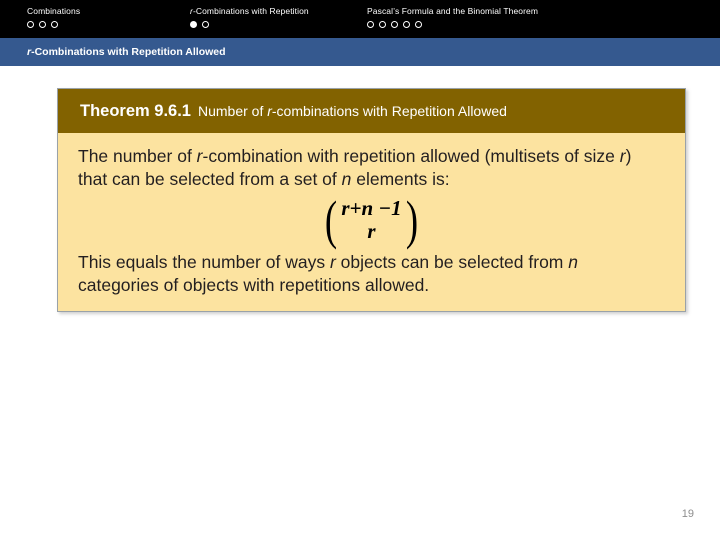 The width and height of the screenshot is (720, 540). Describe the element at coordinates (452, 24) in the screenshot. I see `nav-progress-dots-pascals-formula` at that location.